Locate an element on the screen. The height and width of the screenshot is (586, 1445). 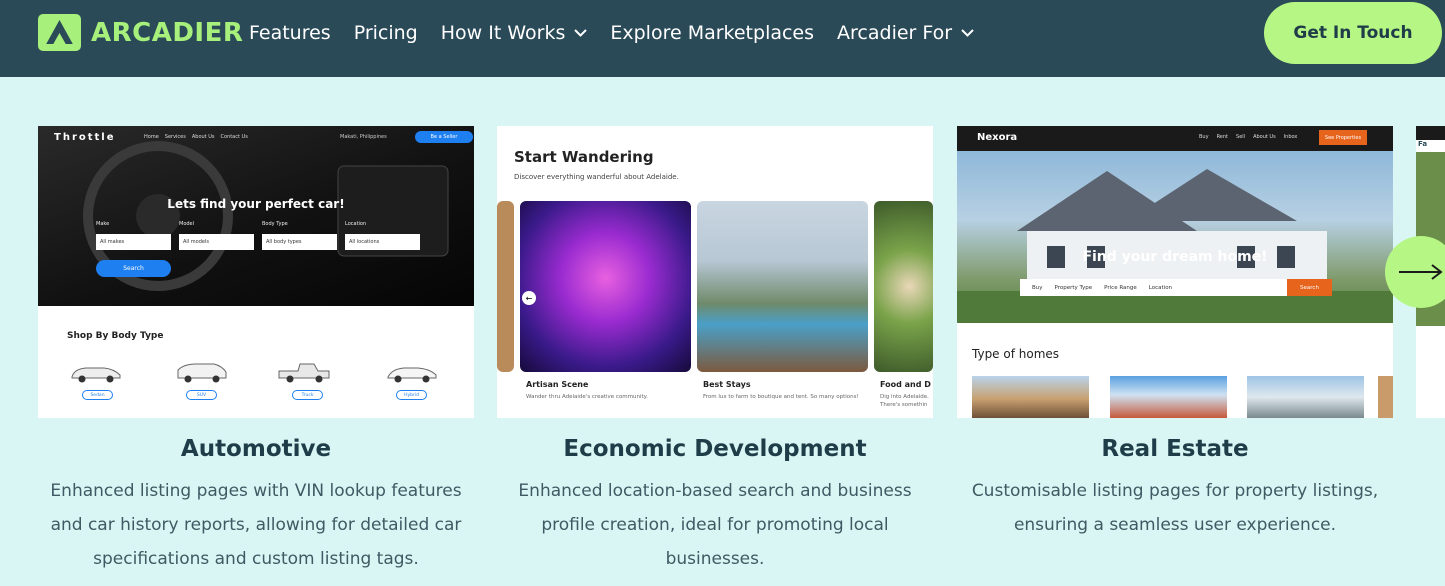
throttle-nav-item: Contact Us is located at coordinates (234, 137).